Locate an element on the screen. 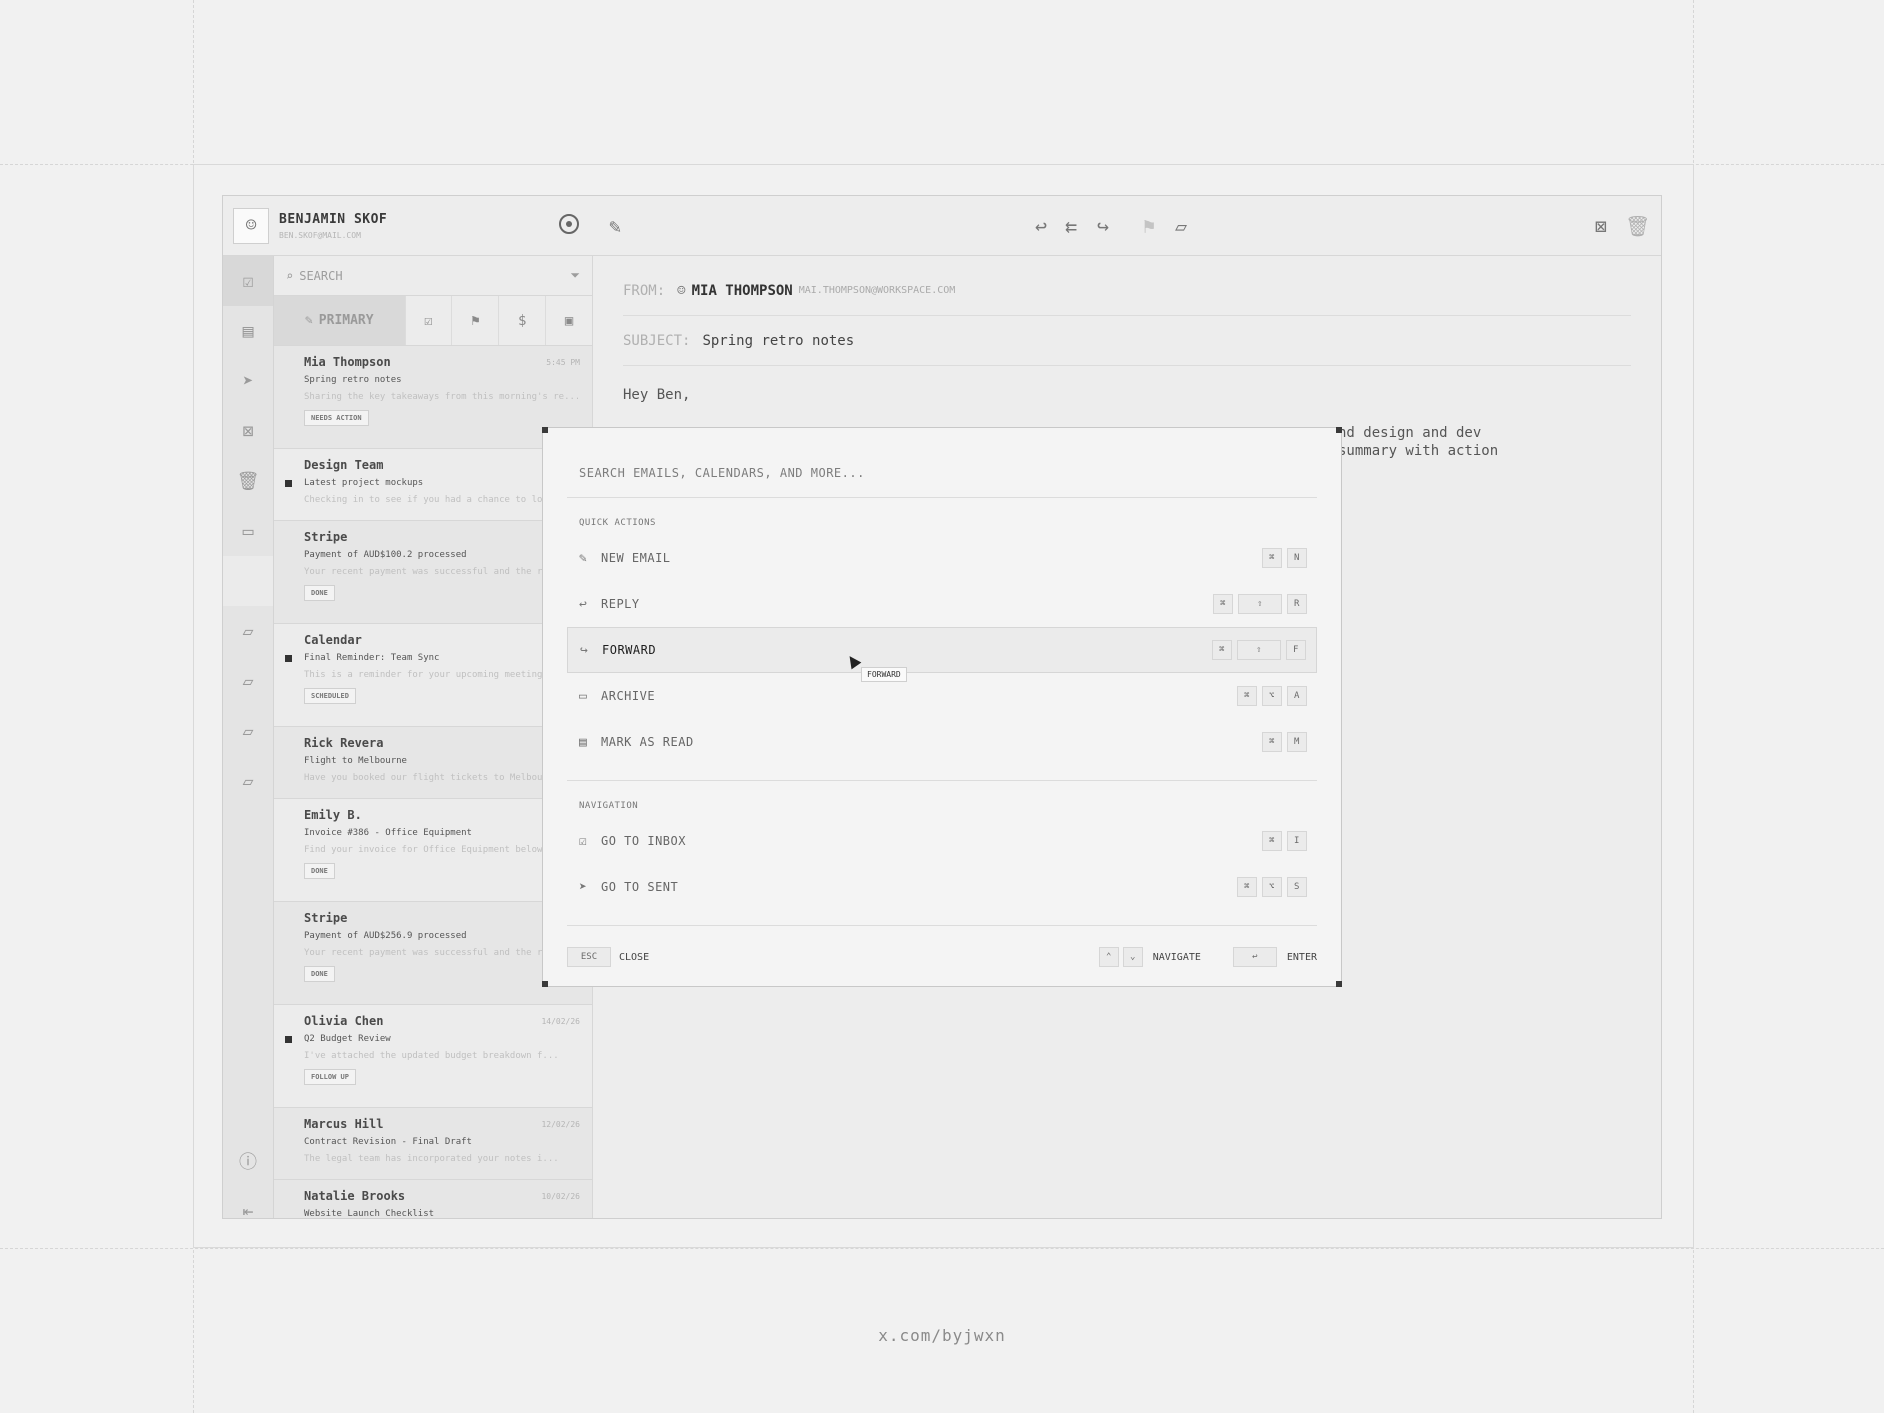 The image size is (1884, 1413). enter-key-icon: ↩ is located at coordinates (1254, 957).